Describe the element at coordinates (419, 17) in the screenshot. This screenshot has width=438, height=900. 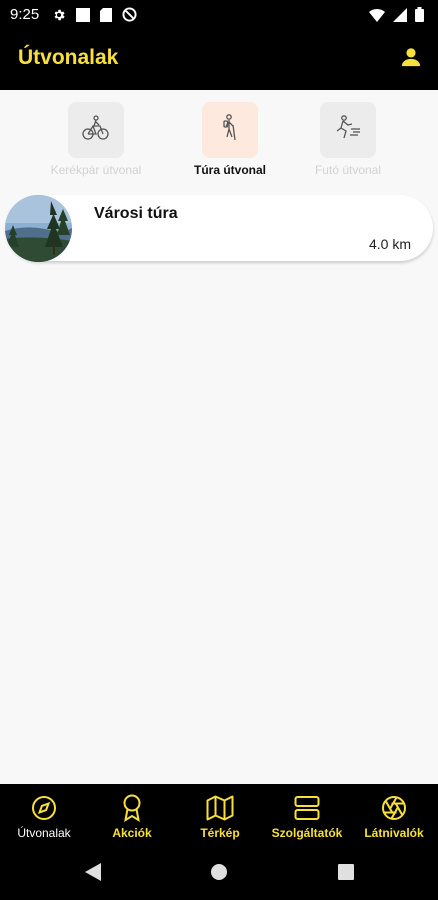
I see `battery-icon` at that location.